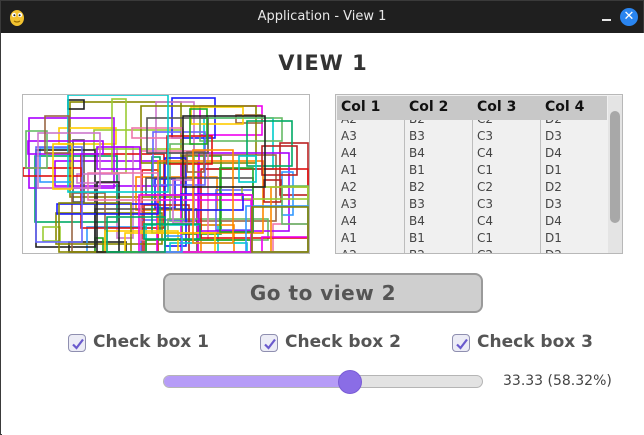 The image size is (644, 435). Describe the element at coordinates (428, 107) in the screenshot. I see `column-header-2: Col 2` at that location.